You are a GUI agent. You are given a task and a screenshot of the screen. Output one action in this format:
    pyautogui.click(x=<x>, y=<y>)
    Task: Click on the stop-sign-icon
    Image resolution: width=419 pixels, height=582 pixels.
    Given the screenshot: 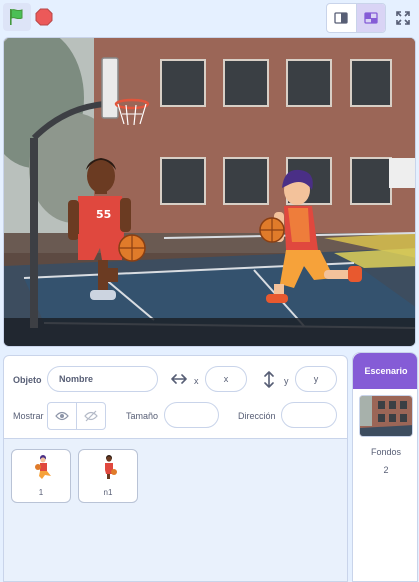 What is the action you would take?
    pyautogui.click(x=44, y=17)
    